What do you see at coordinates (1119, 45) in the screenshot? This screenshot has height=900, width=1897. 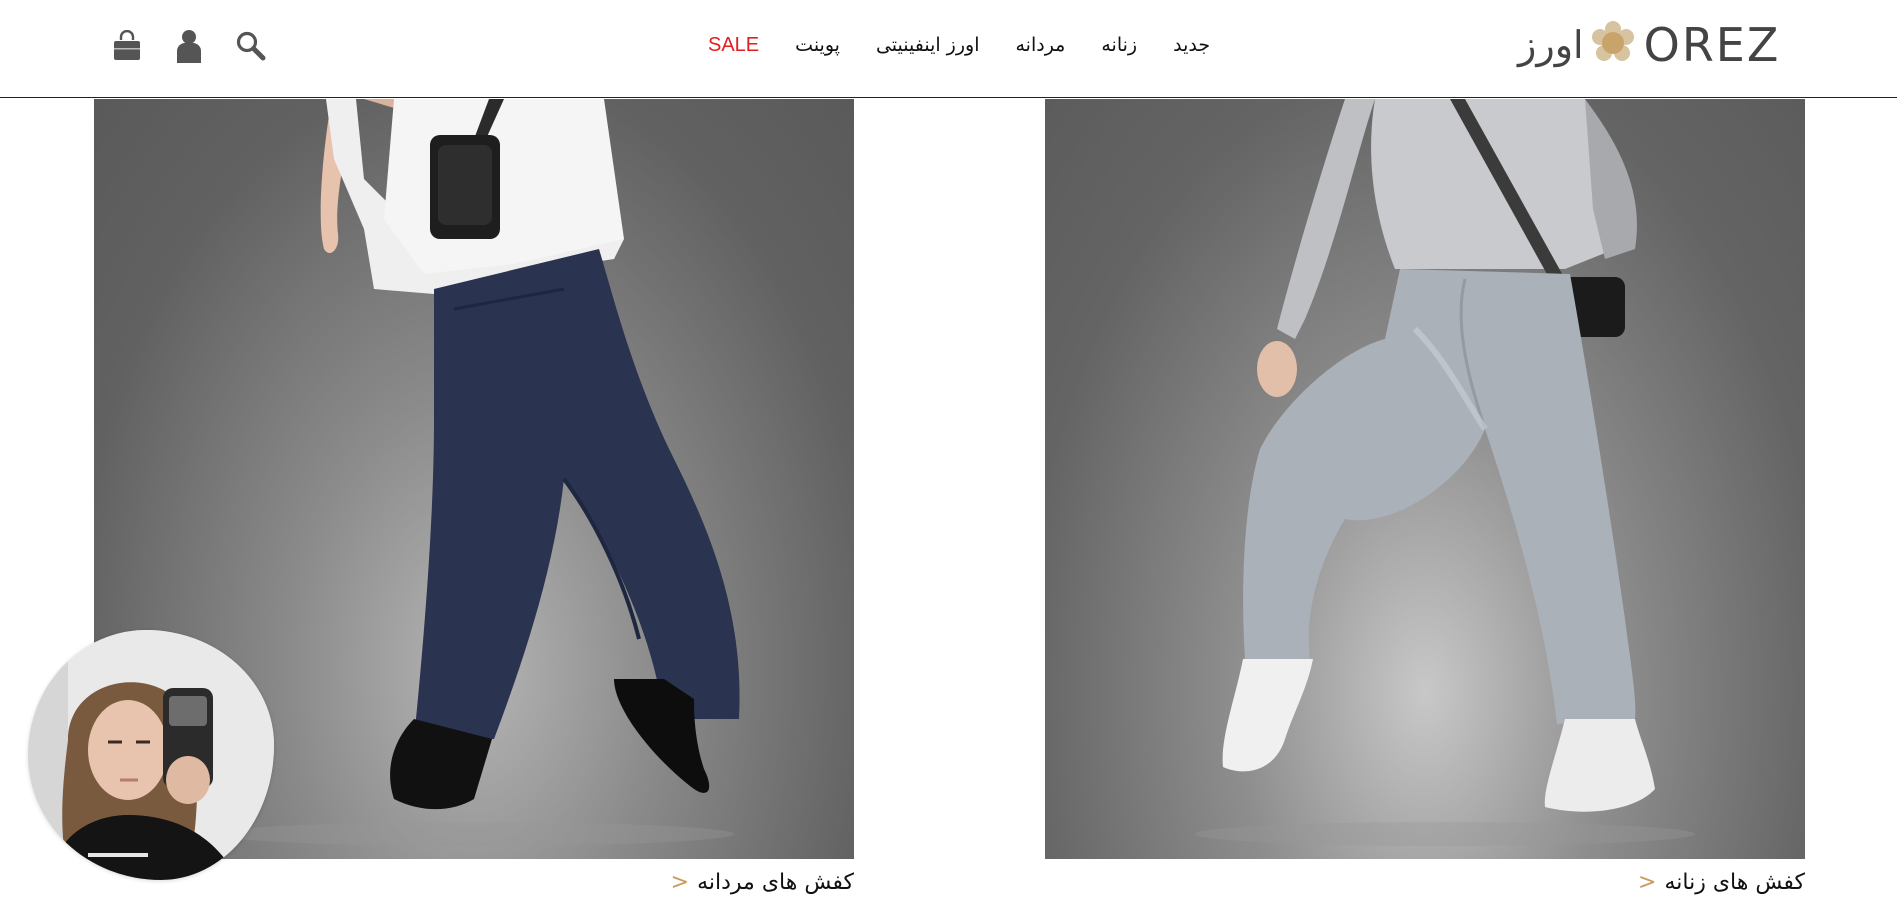 I see `nav-item-women: زنانه` at bounding box center [1119, 45].